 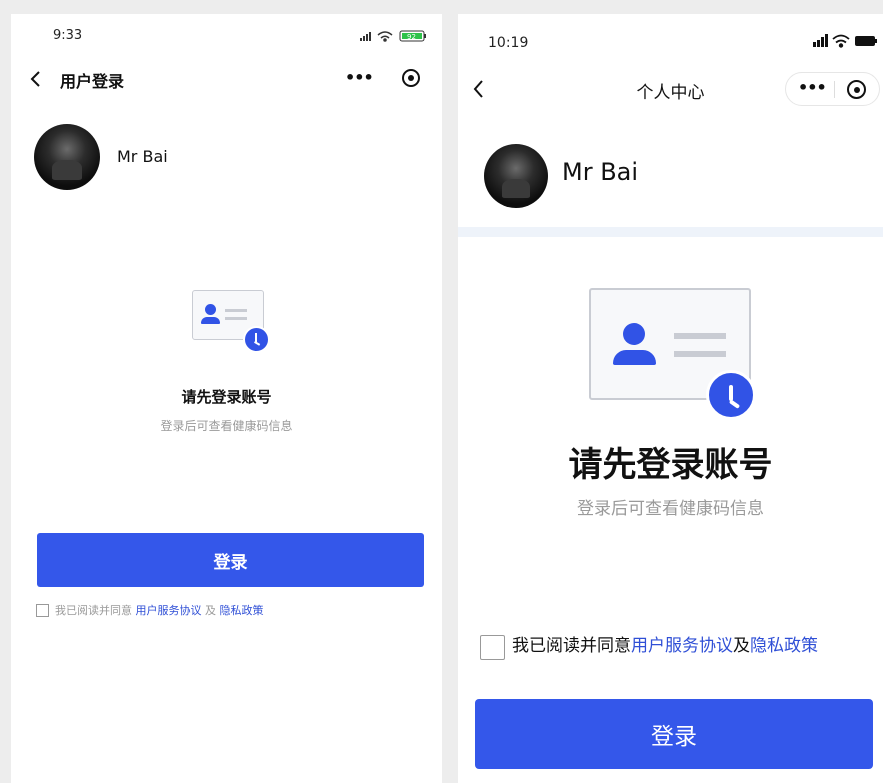 I want to click on svg-text: 92, so click(x=411, y=37).